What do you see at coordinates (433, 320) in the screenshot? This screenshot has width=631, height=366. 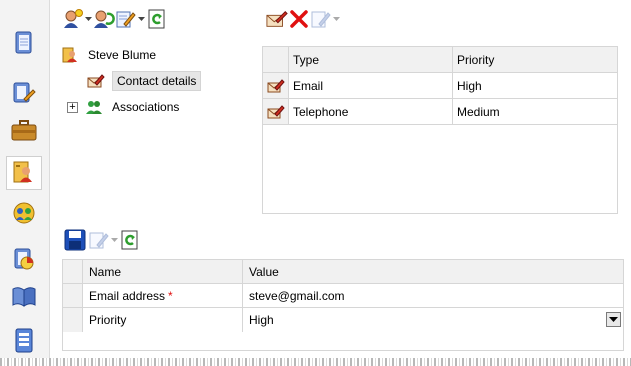 I see `priority-select: High` at bounding box center [433, 320].